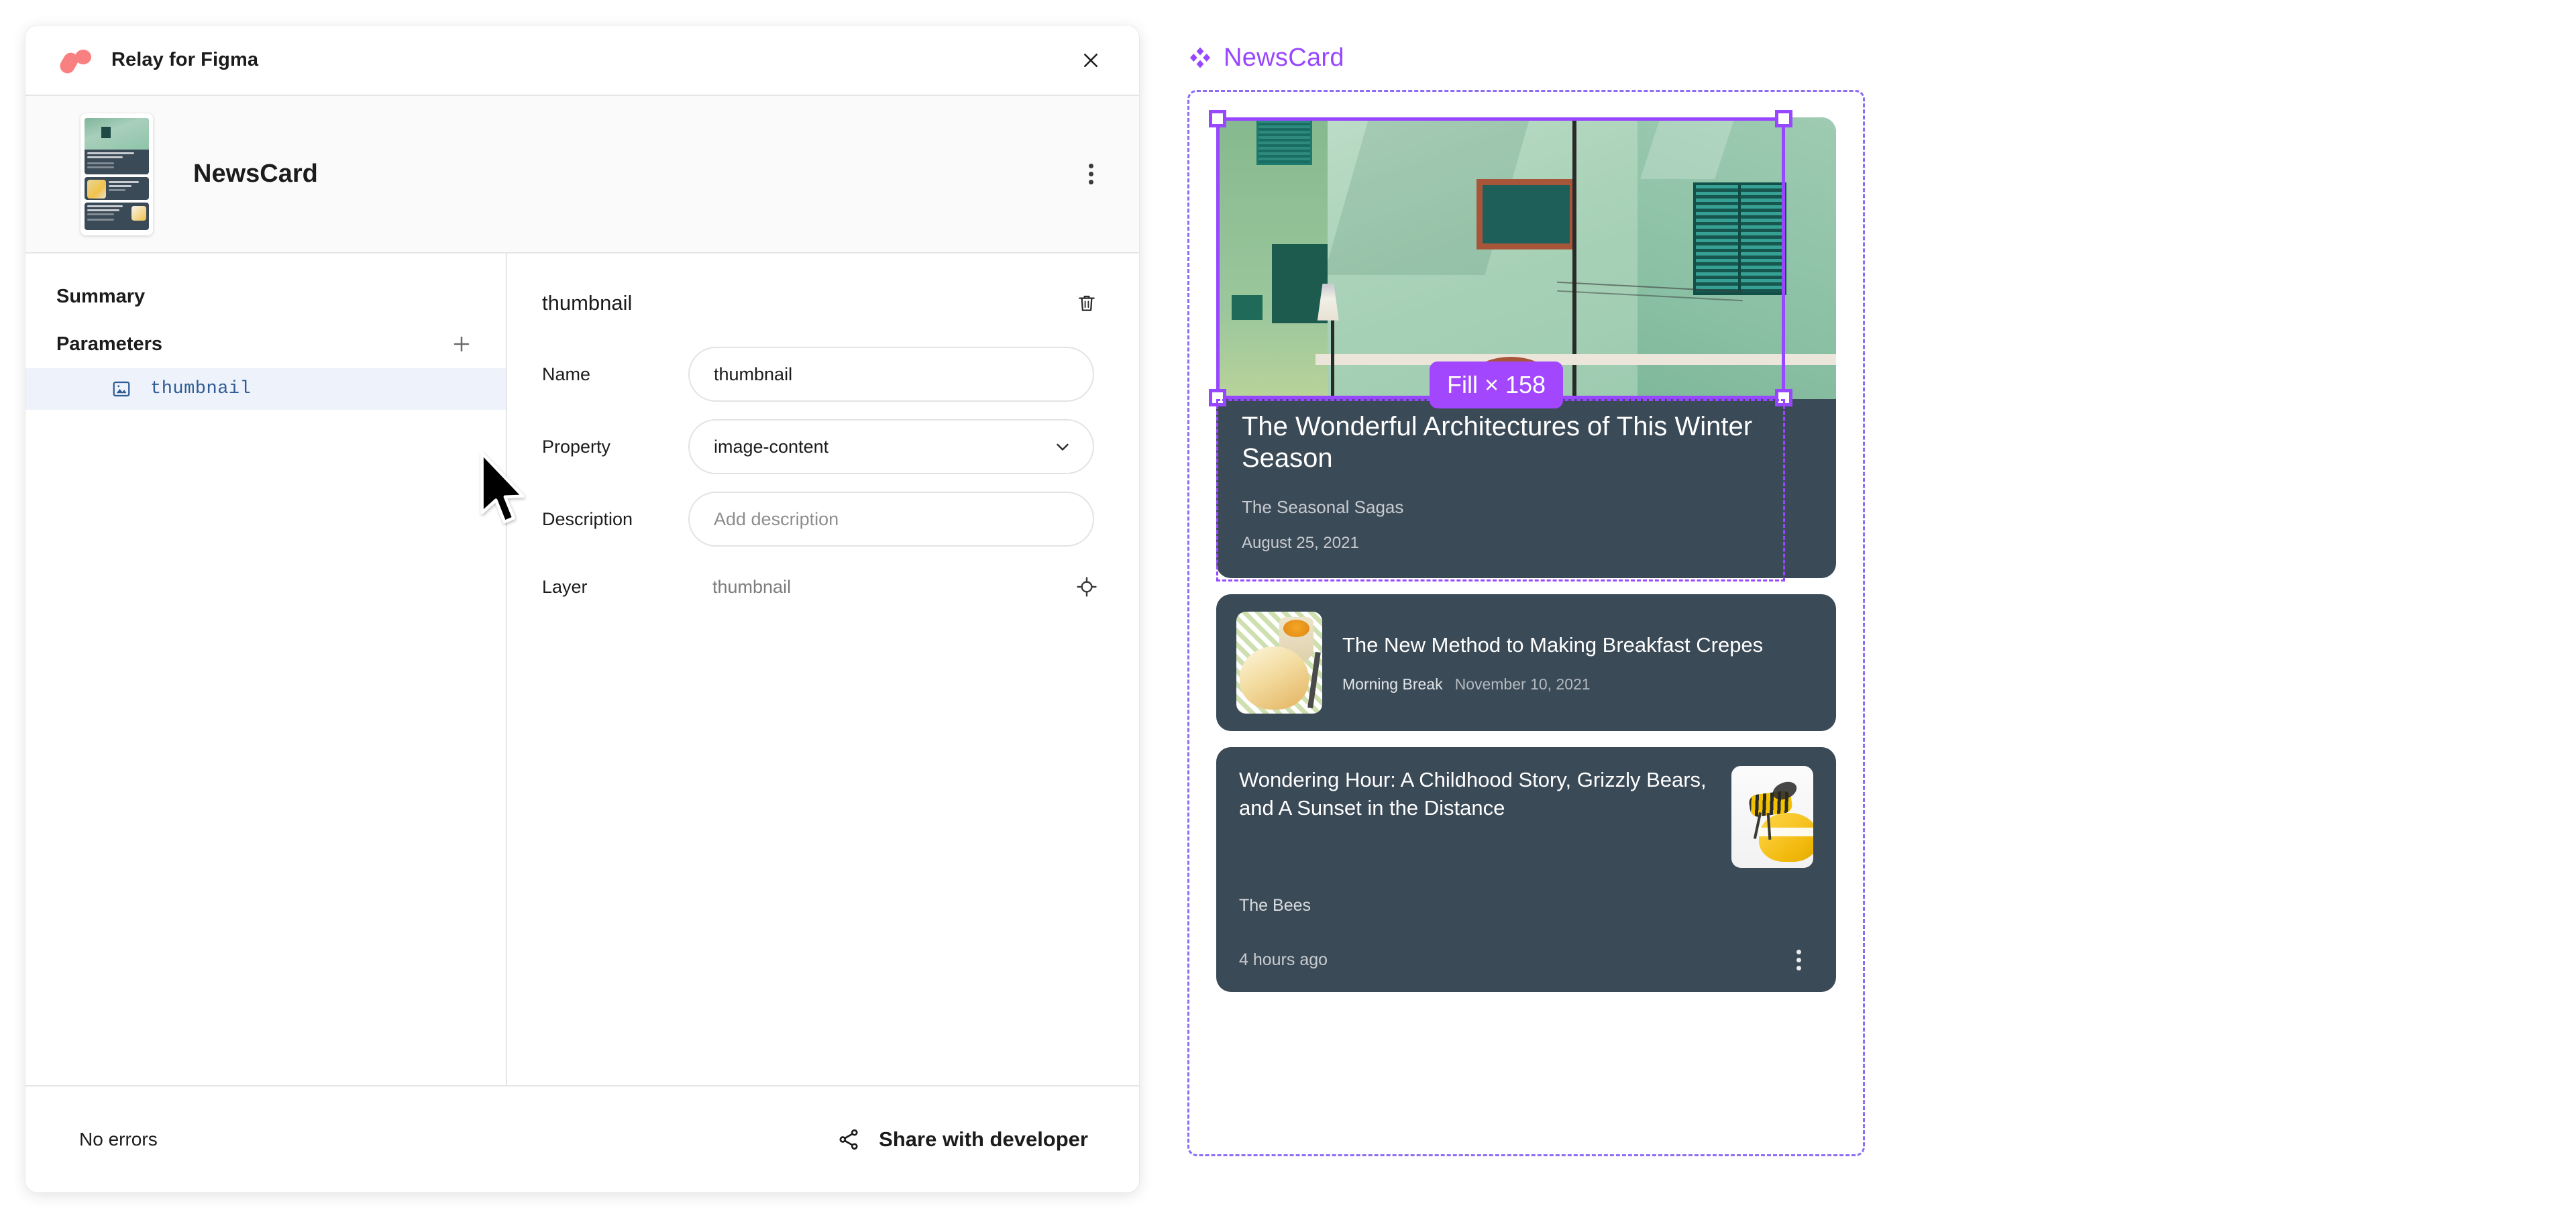  What do you see at coordinates (265, 389) in the screenshot?
I see `parameter-list-item-thumbnail: thumbnail` at bounding box center [265, 389].